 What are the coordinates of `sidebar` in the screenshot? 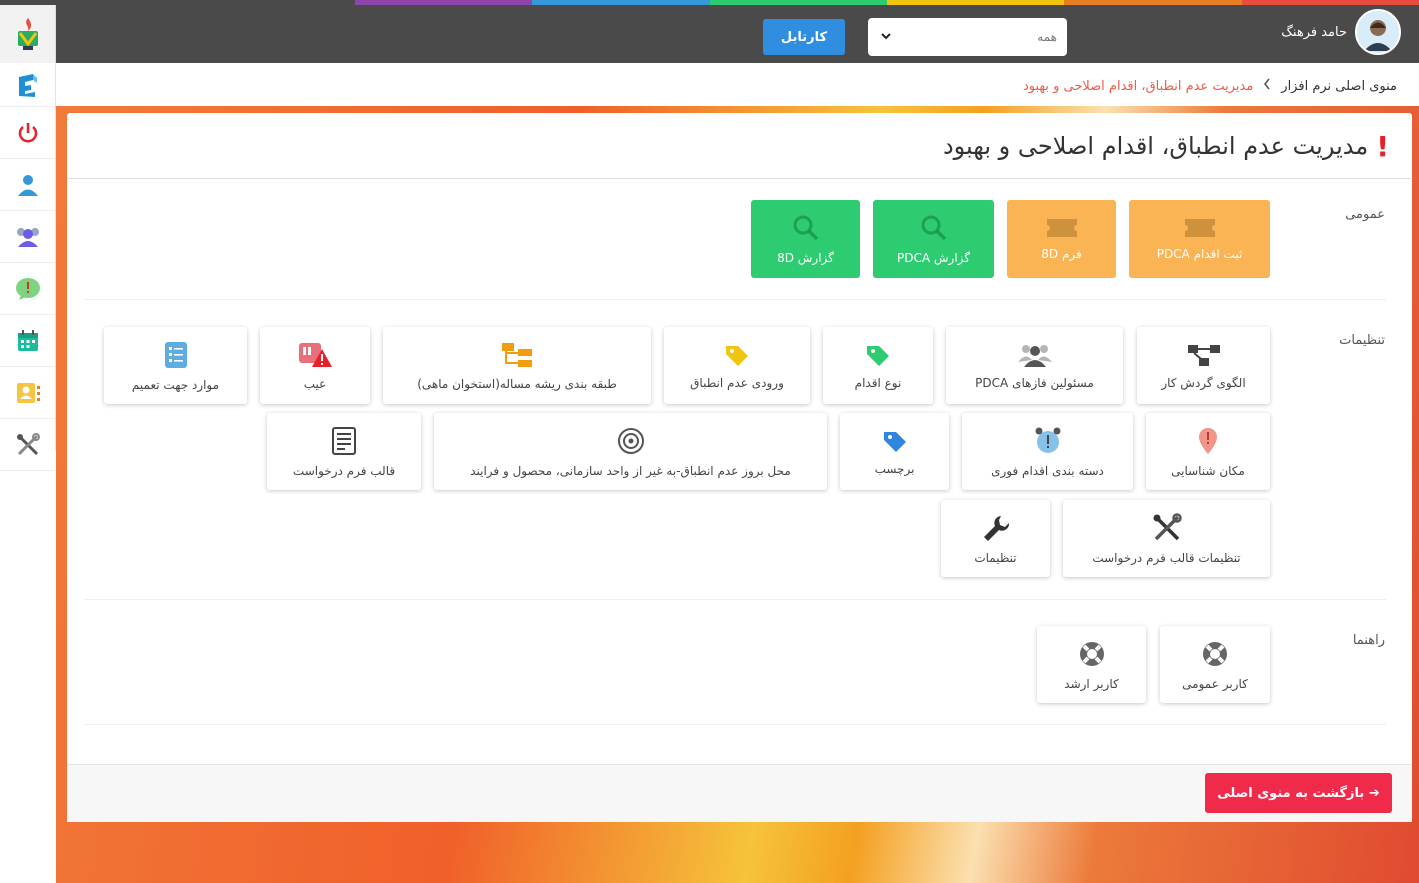 It's located at (28, 267).